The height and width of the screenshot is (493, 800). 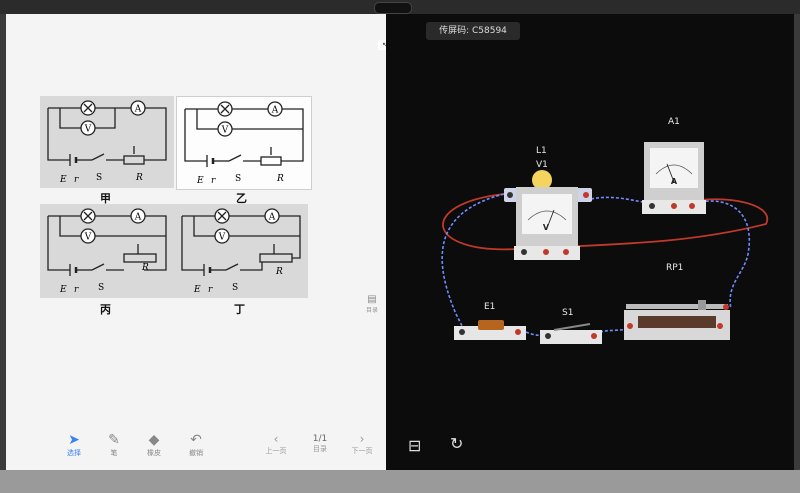 What do you see at coordinates (572, 327) in the screenshot?
I see `switch-lever` at bounding box center [572, 327].